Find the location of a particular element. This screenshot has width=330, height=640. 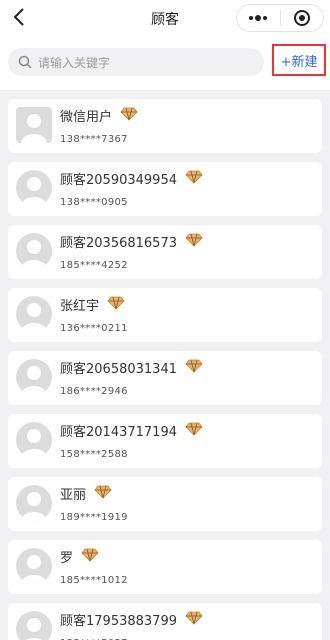

customer-card: 顾客17953883799133****5027 is located at coordinates (165, 621).